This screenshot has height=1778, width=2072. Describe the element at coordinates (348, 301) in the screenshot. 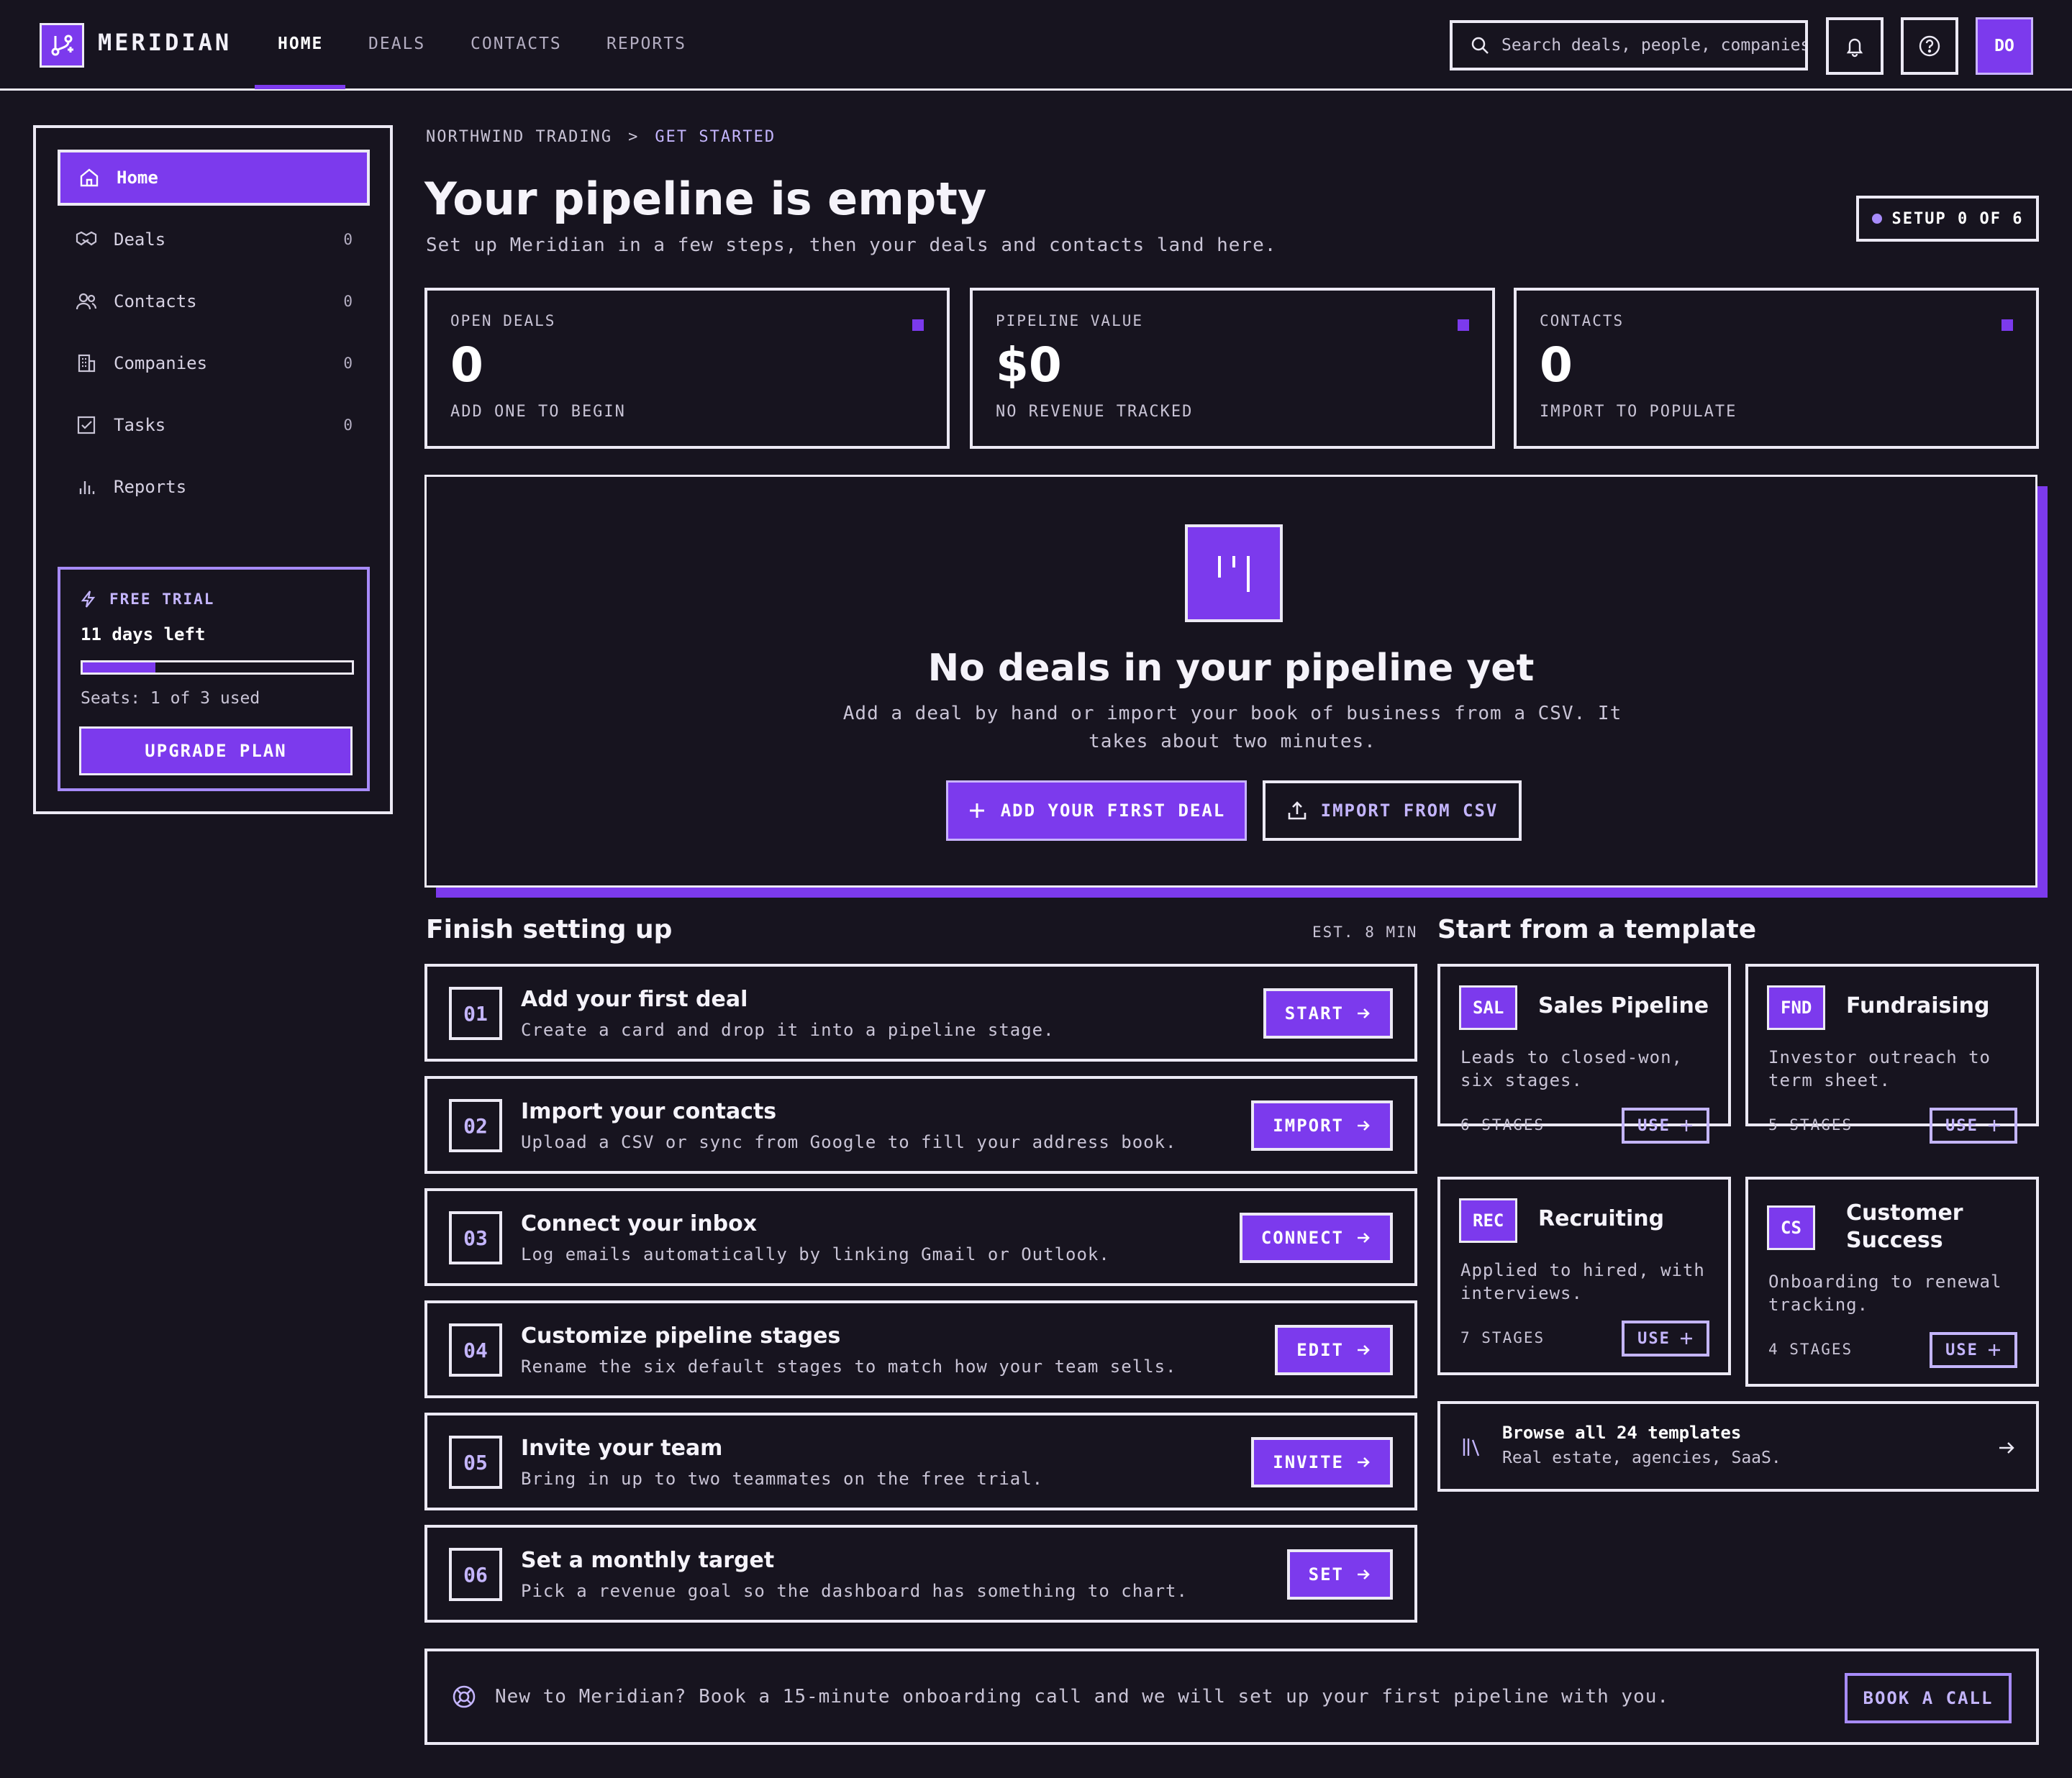

I see `sidebar-item-count: 0` at that location.